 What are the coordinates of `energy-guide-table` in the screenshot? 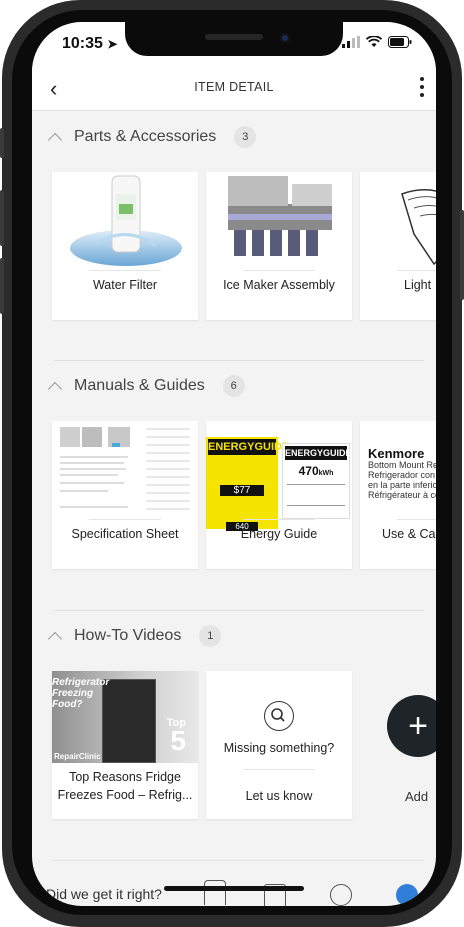 It's located at (316, 495).